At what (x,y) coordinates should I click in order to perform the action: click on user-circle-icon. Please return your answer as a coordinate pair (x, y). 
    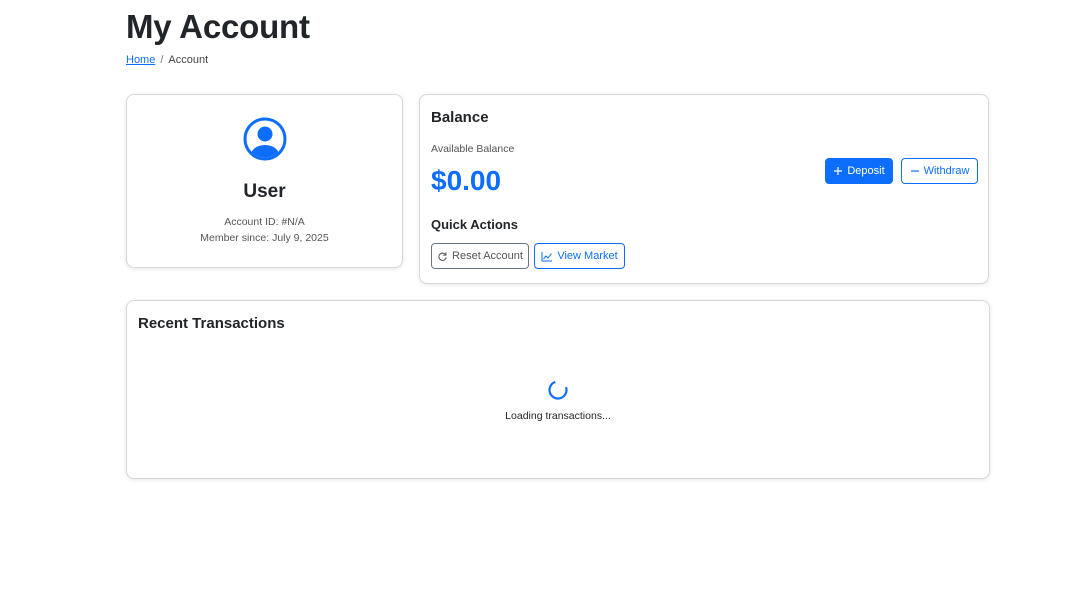
    Looking at the image, I should click on (265, 139).